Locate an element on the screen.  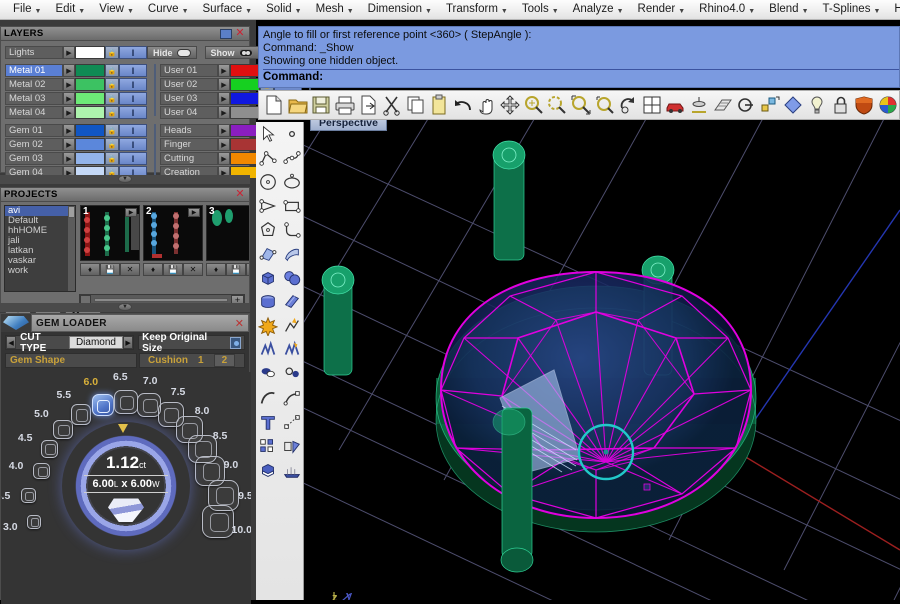
hide-button: Hide is located at coordinates (172, 52).